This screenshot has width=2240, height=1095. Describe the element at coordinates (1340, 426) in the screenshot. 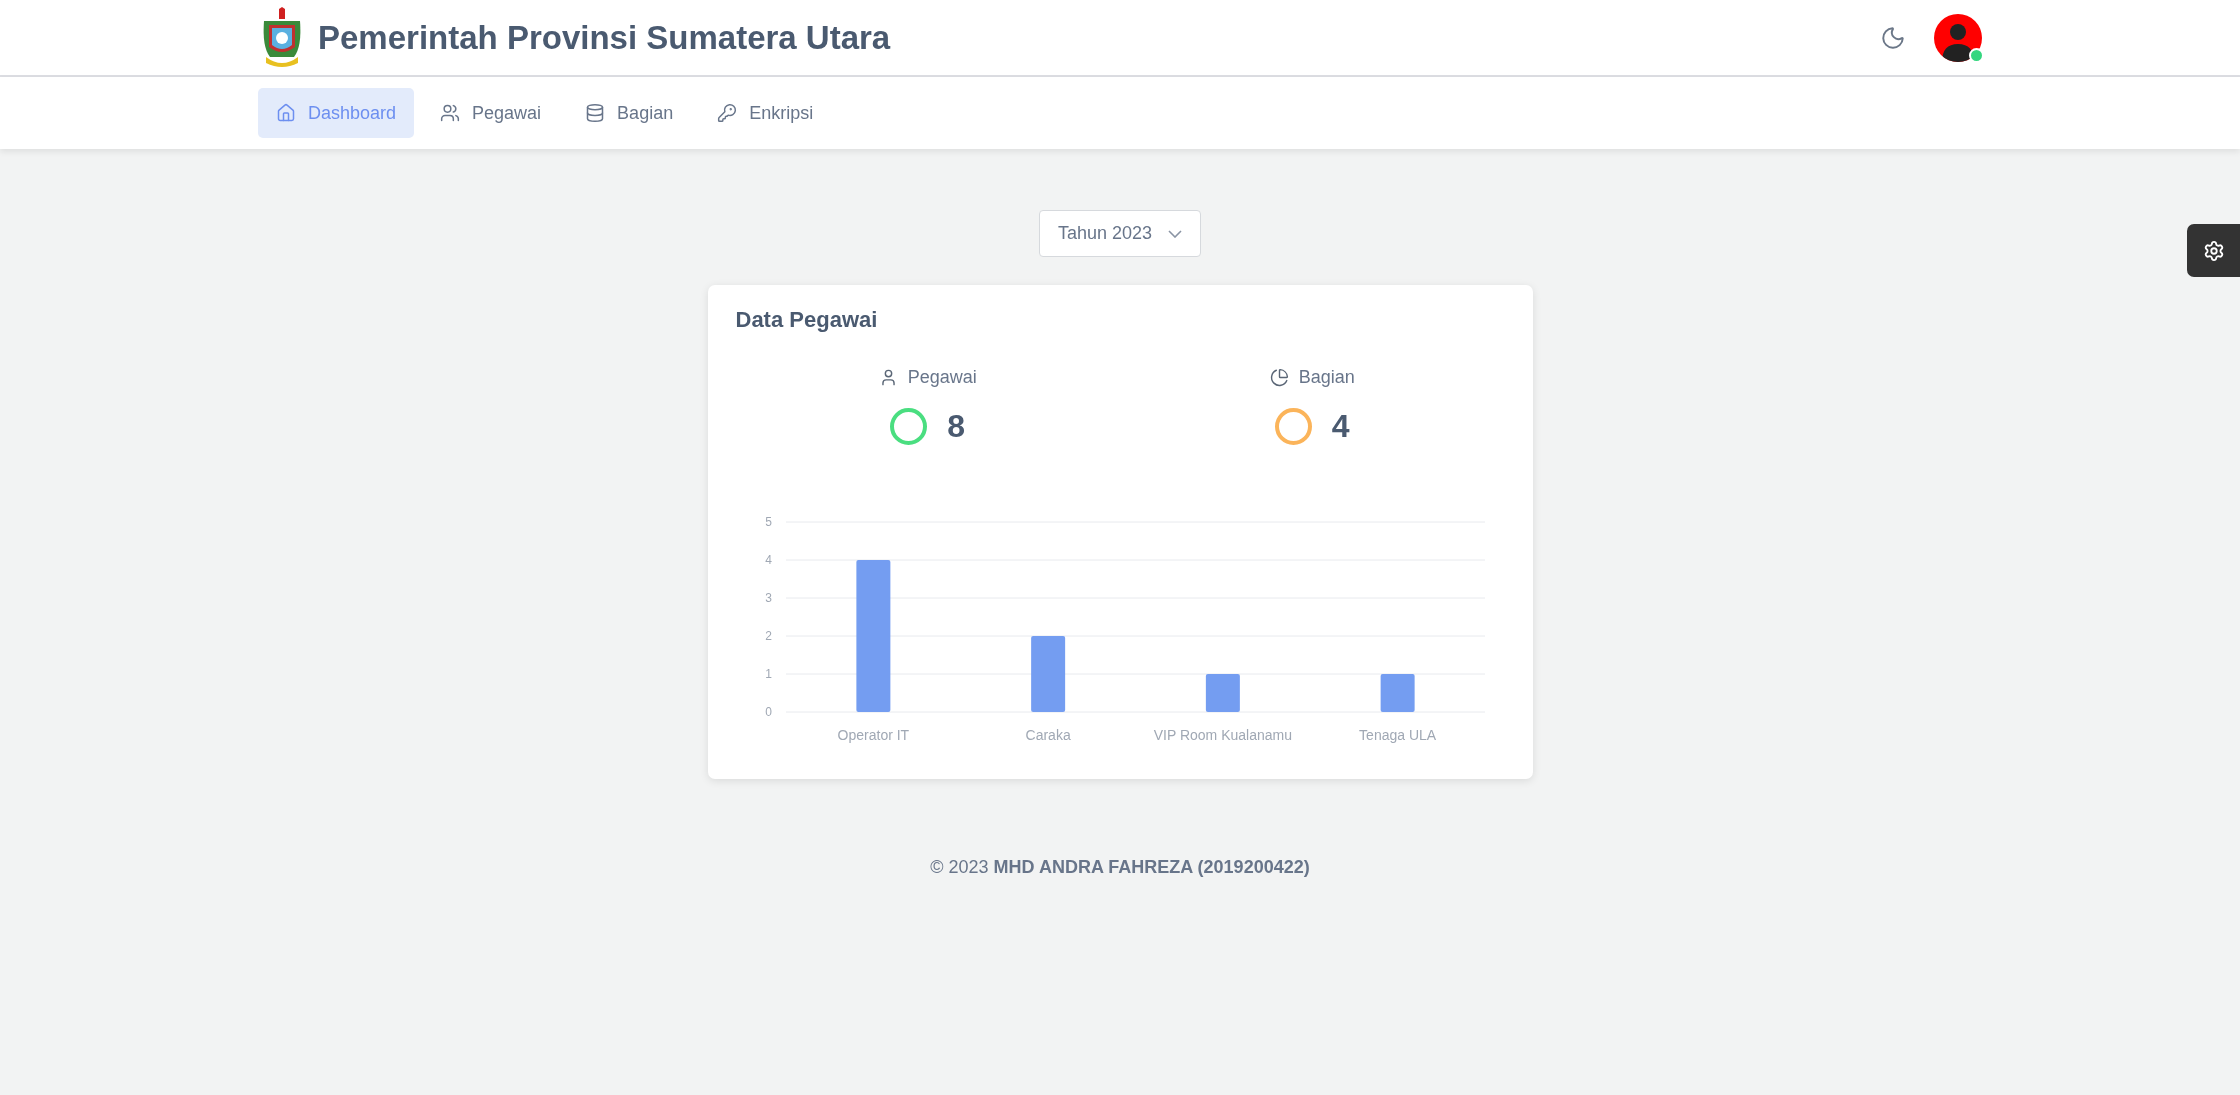

I see `stat-value: 4` at that location.